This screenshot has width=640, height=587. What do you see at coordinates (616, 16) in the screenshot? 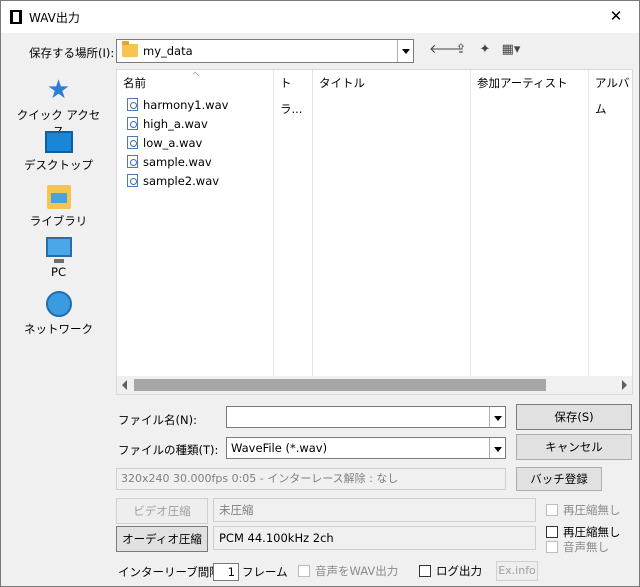
I see `close-button: ✕` at bounding box center [616, 16].